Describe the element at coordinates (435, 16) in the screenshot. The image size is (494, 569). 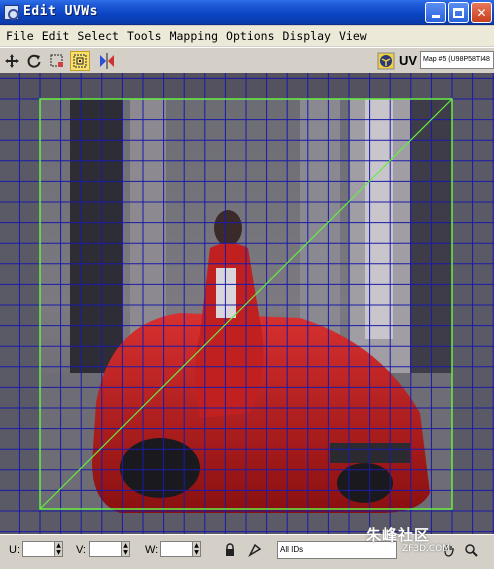
I see `minimize-icon` at that location.